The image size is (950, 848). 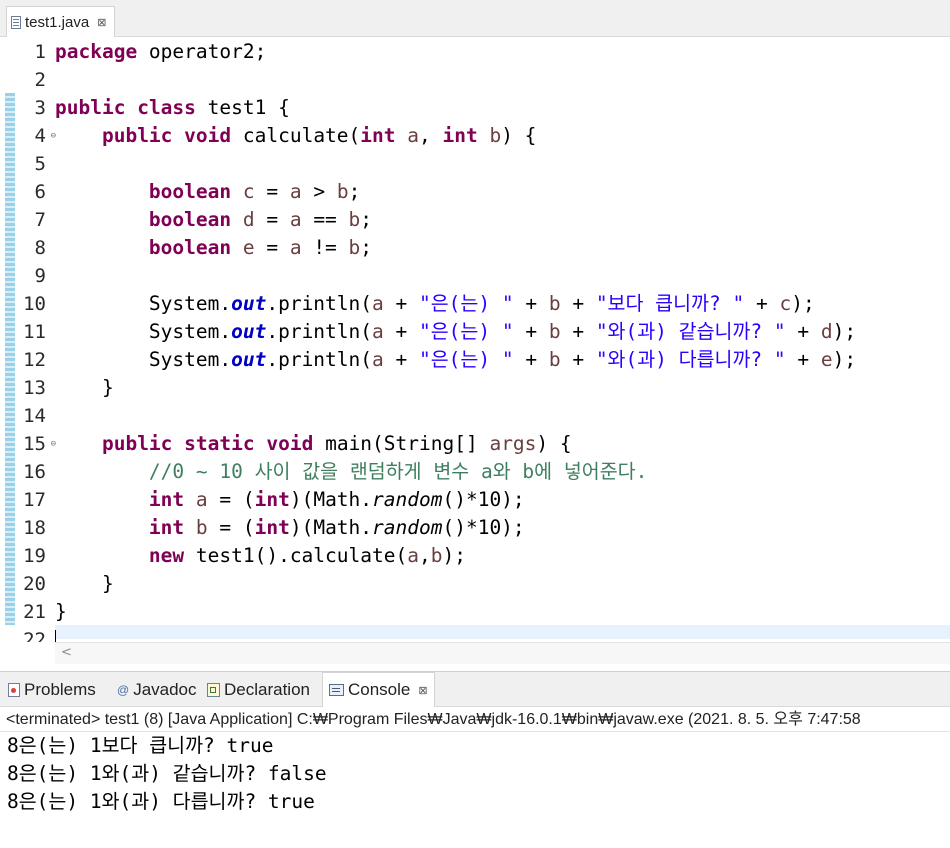 What do you see at coordinates (34, 360) in the screenshot?
I see `line-number: 12` at bounding box center [34, 360].